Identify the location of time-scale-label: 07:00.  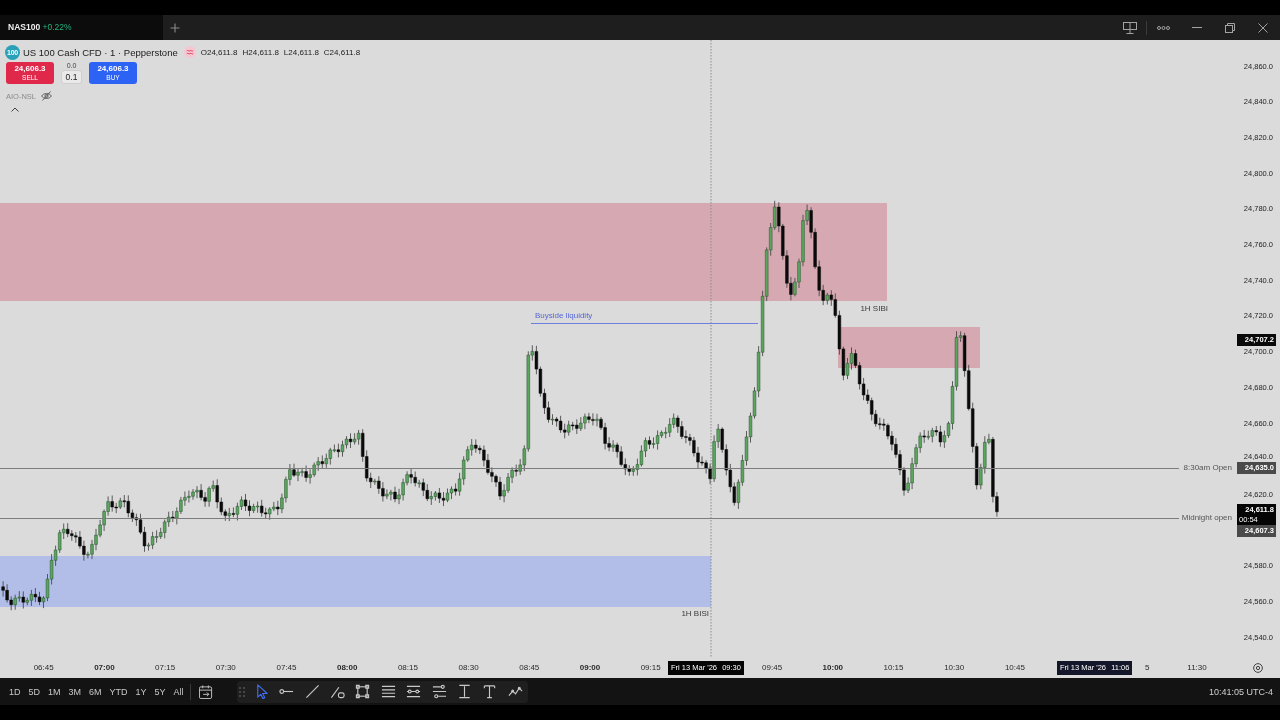
(104, 668).